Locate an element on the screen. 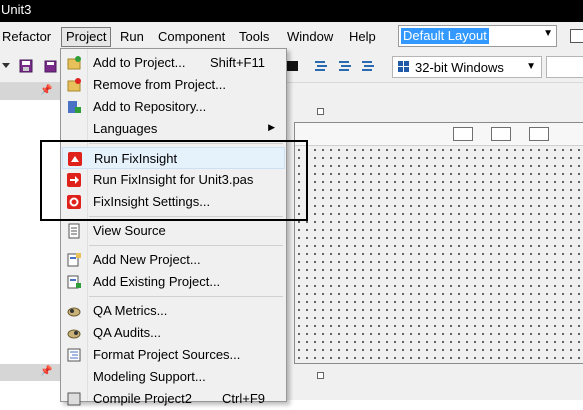 This screenshot has height=410, width=583. save-all-icon is located at coordinates (50, 66).